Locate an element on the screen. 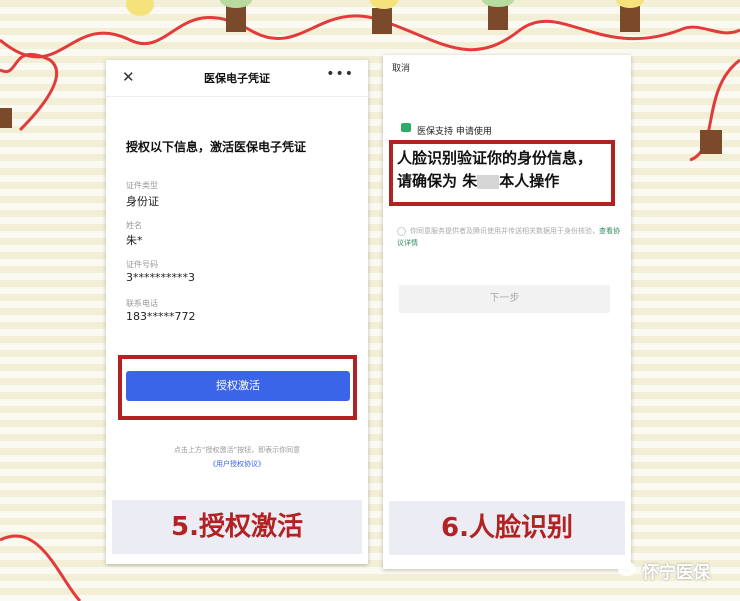  face-instruction-line1: 人脸识别验证你的身份信息， is located at coordinates (495, 158).